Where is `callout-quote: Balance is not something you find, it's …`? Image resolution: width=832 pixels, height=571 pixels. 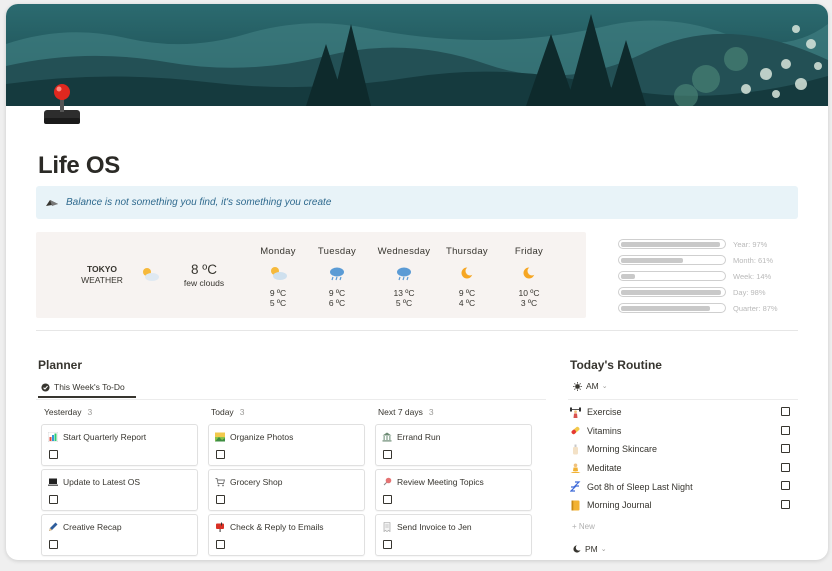 callout-quote: Balance is not something you find, it's … is located at coordinates (199, 202).